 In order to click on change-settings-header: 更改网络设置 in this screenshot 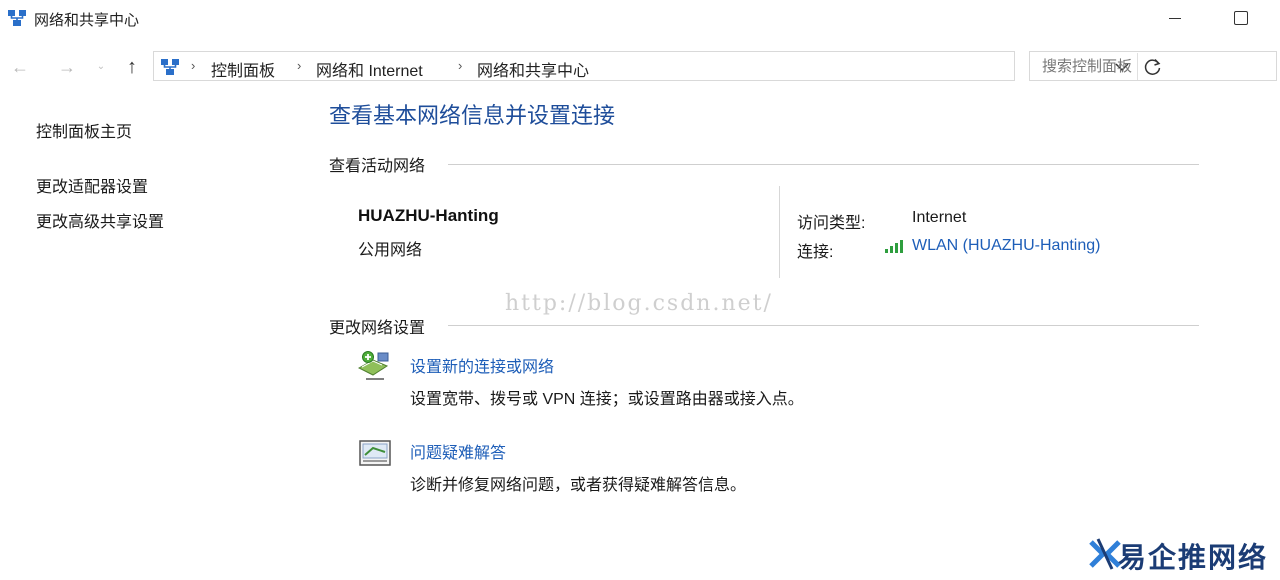, I will do `click(377, 328)`.